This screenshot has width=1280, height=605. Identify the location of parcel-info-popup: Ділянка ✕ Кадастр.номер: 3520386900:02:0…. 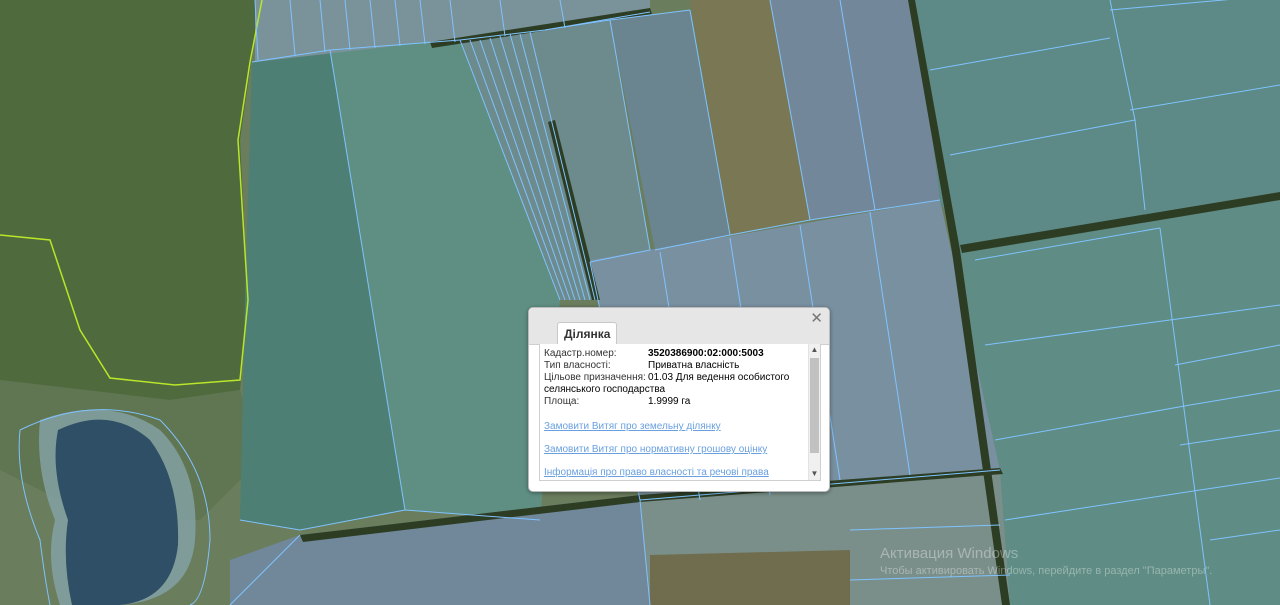
(679, 399).